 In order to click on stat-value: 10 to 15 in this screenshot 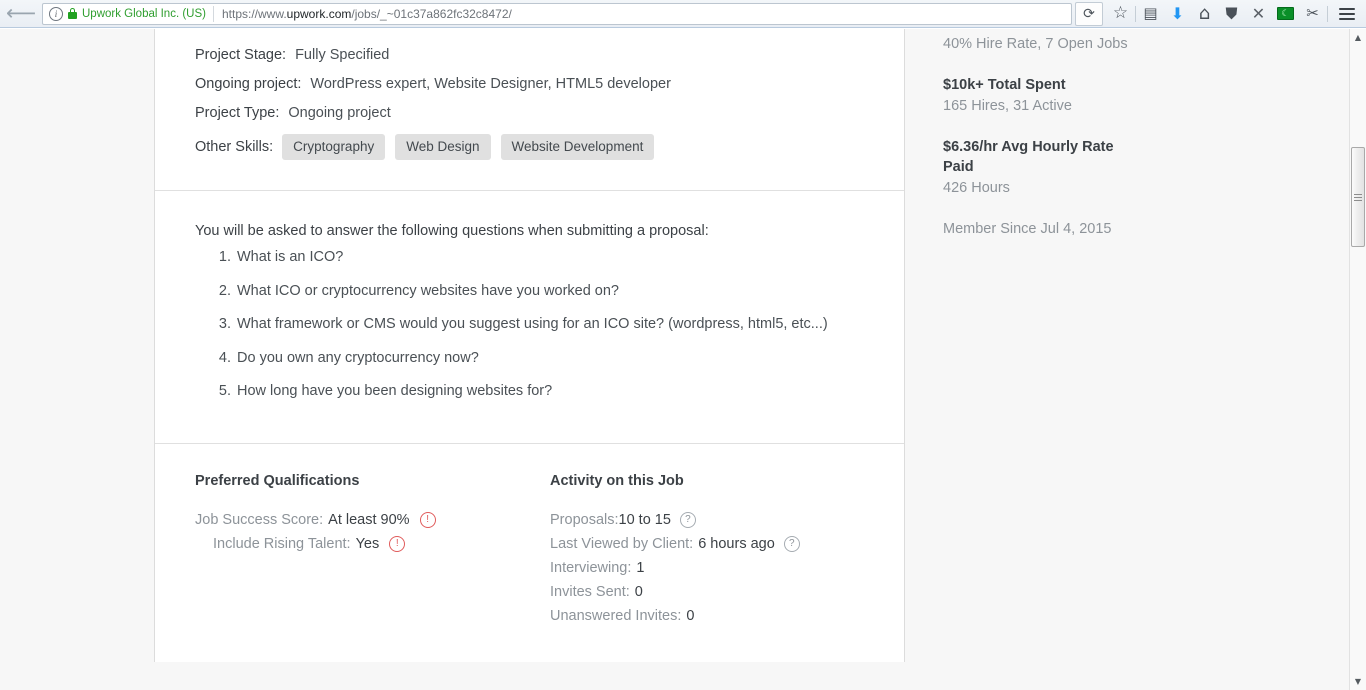, I will do `click(644, 519)`.